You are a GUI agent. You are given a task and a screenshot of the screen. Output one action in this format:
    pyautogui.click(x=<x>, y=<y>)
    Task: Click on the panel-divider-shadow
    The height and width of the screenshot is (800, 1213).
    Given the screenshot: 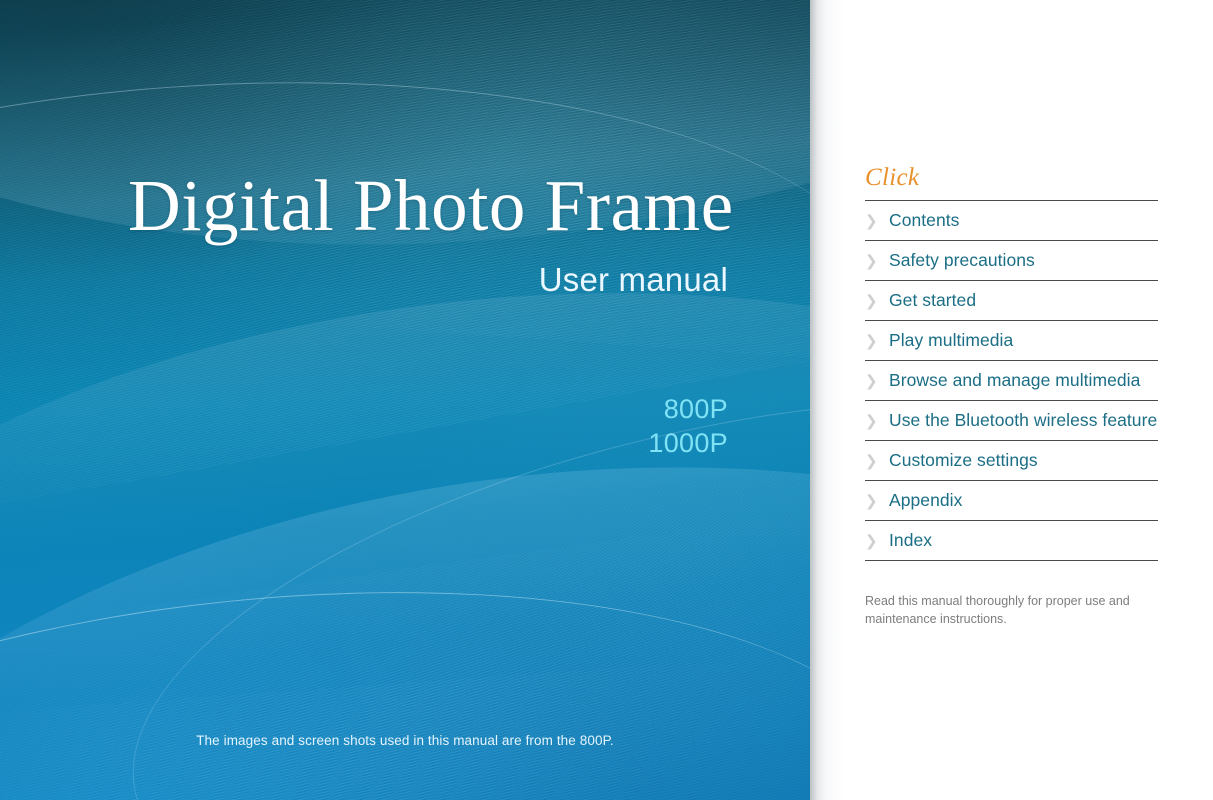 What is the action you would take?
    pyautogui.click(x=827, y=400)
    